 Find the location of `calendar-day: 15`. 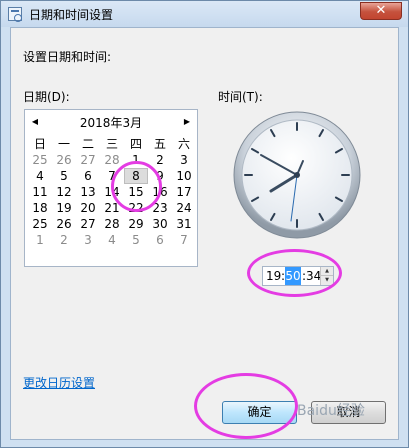

calendar-day: 15 is located at coordinates (136, 192).